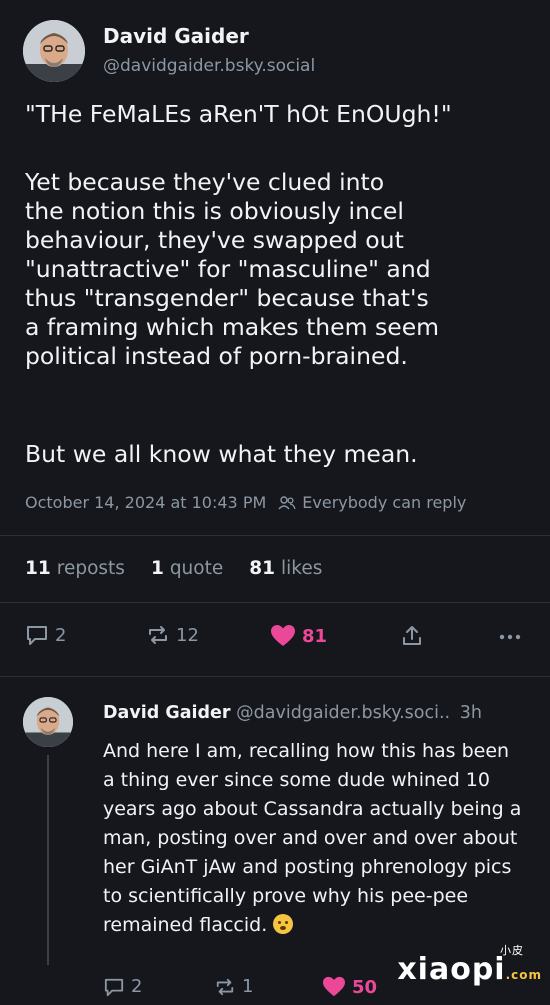  Describe the element at coordinates (145, 502) in the screenshot. I see `post-timestamp: October 14, 2024 at 10:43 PM` at that location.